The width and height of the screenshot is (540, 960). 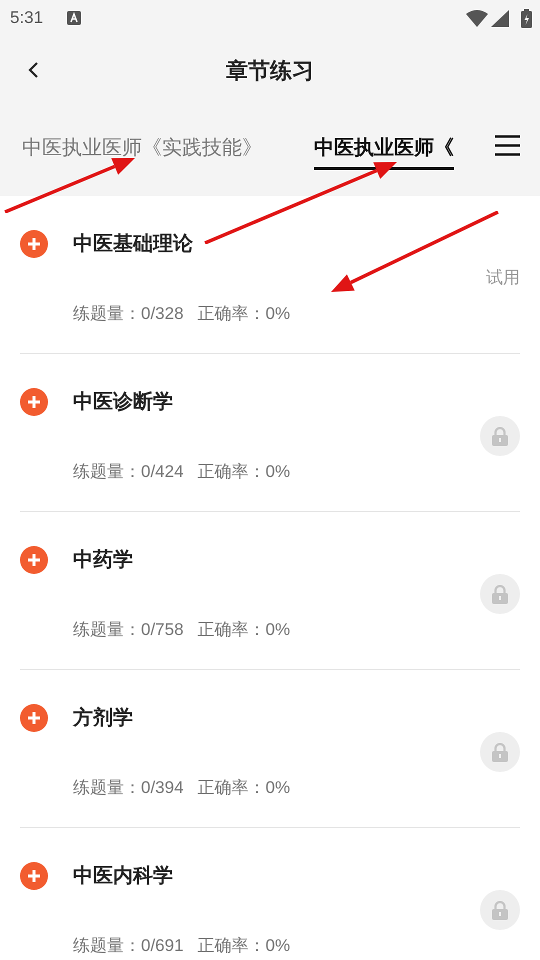 What do you see at coordinates (128, 946) in the screenshot?
I see `question-count: 练题量：0/691` at bounding box center [128, 946].